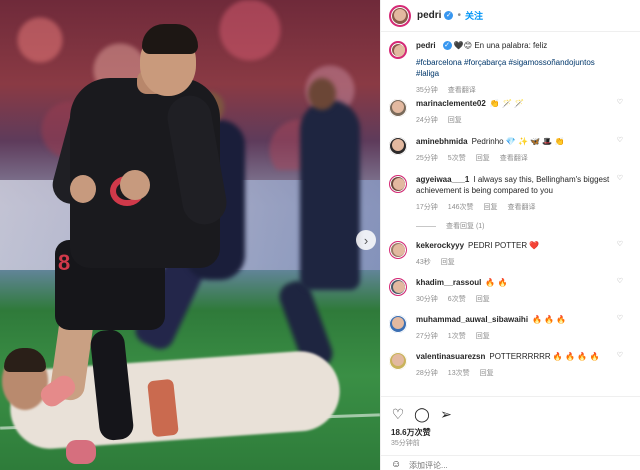 Image resolution: width=640 pixels, height=470 pixels. What do you see at coordinates (64, 262) in the screenshot?
I see `jersey-number: 8` at bounding box center [64, 262].